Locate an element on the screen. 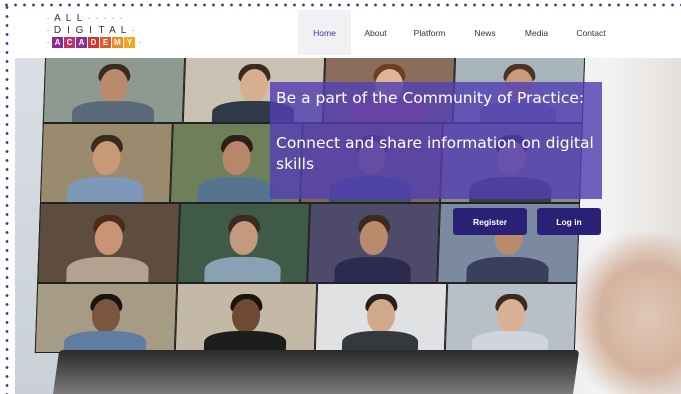 This screenshot has height=394, width=681. nav-item-contact: Contact is located at coordinates (591, 32).